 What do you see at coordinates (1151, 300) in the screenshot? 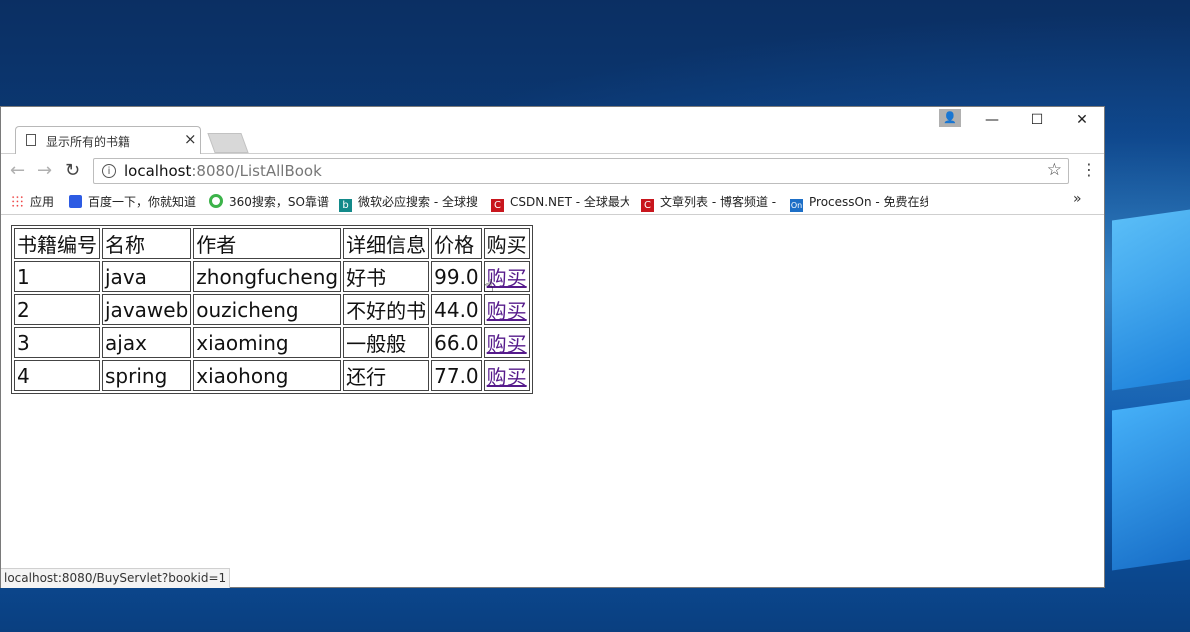
I see `windows-logo-pane-top` at bounding box center [1151, 300].